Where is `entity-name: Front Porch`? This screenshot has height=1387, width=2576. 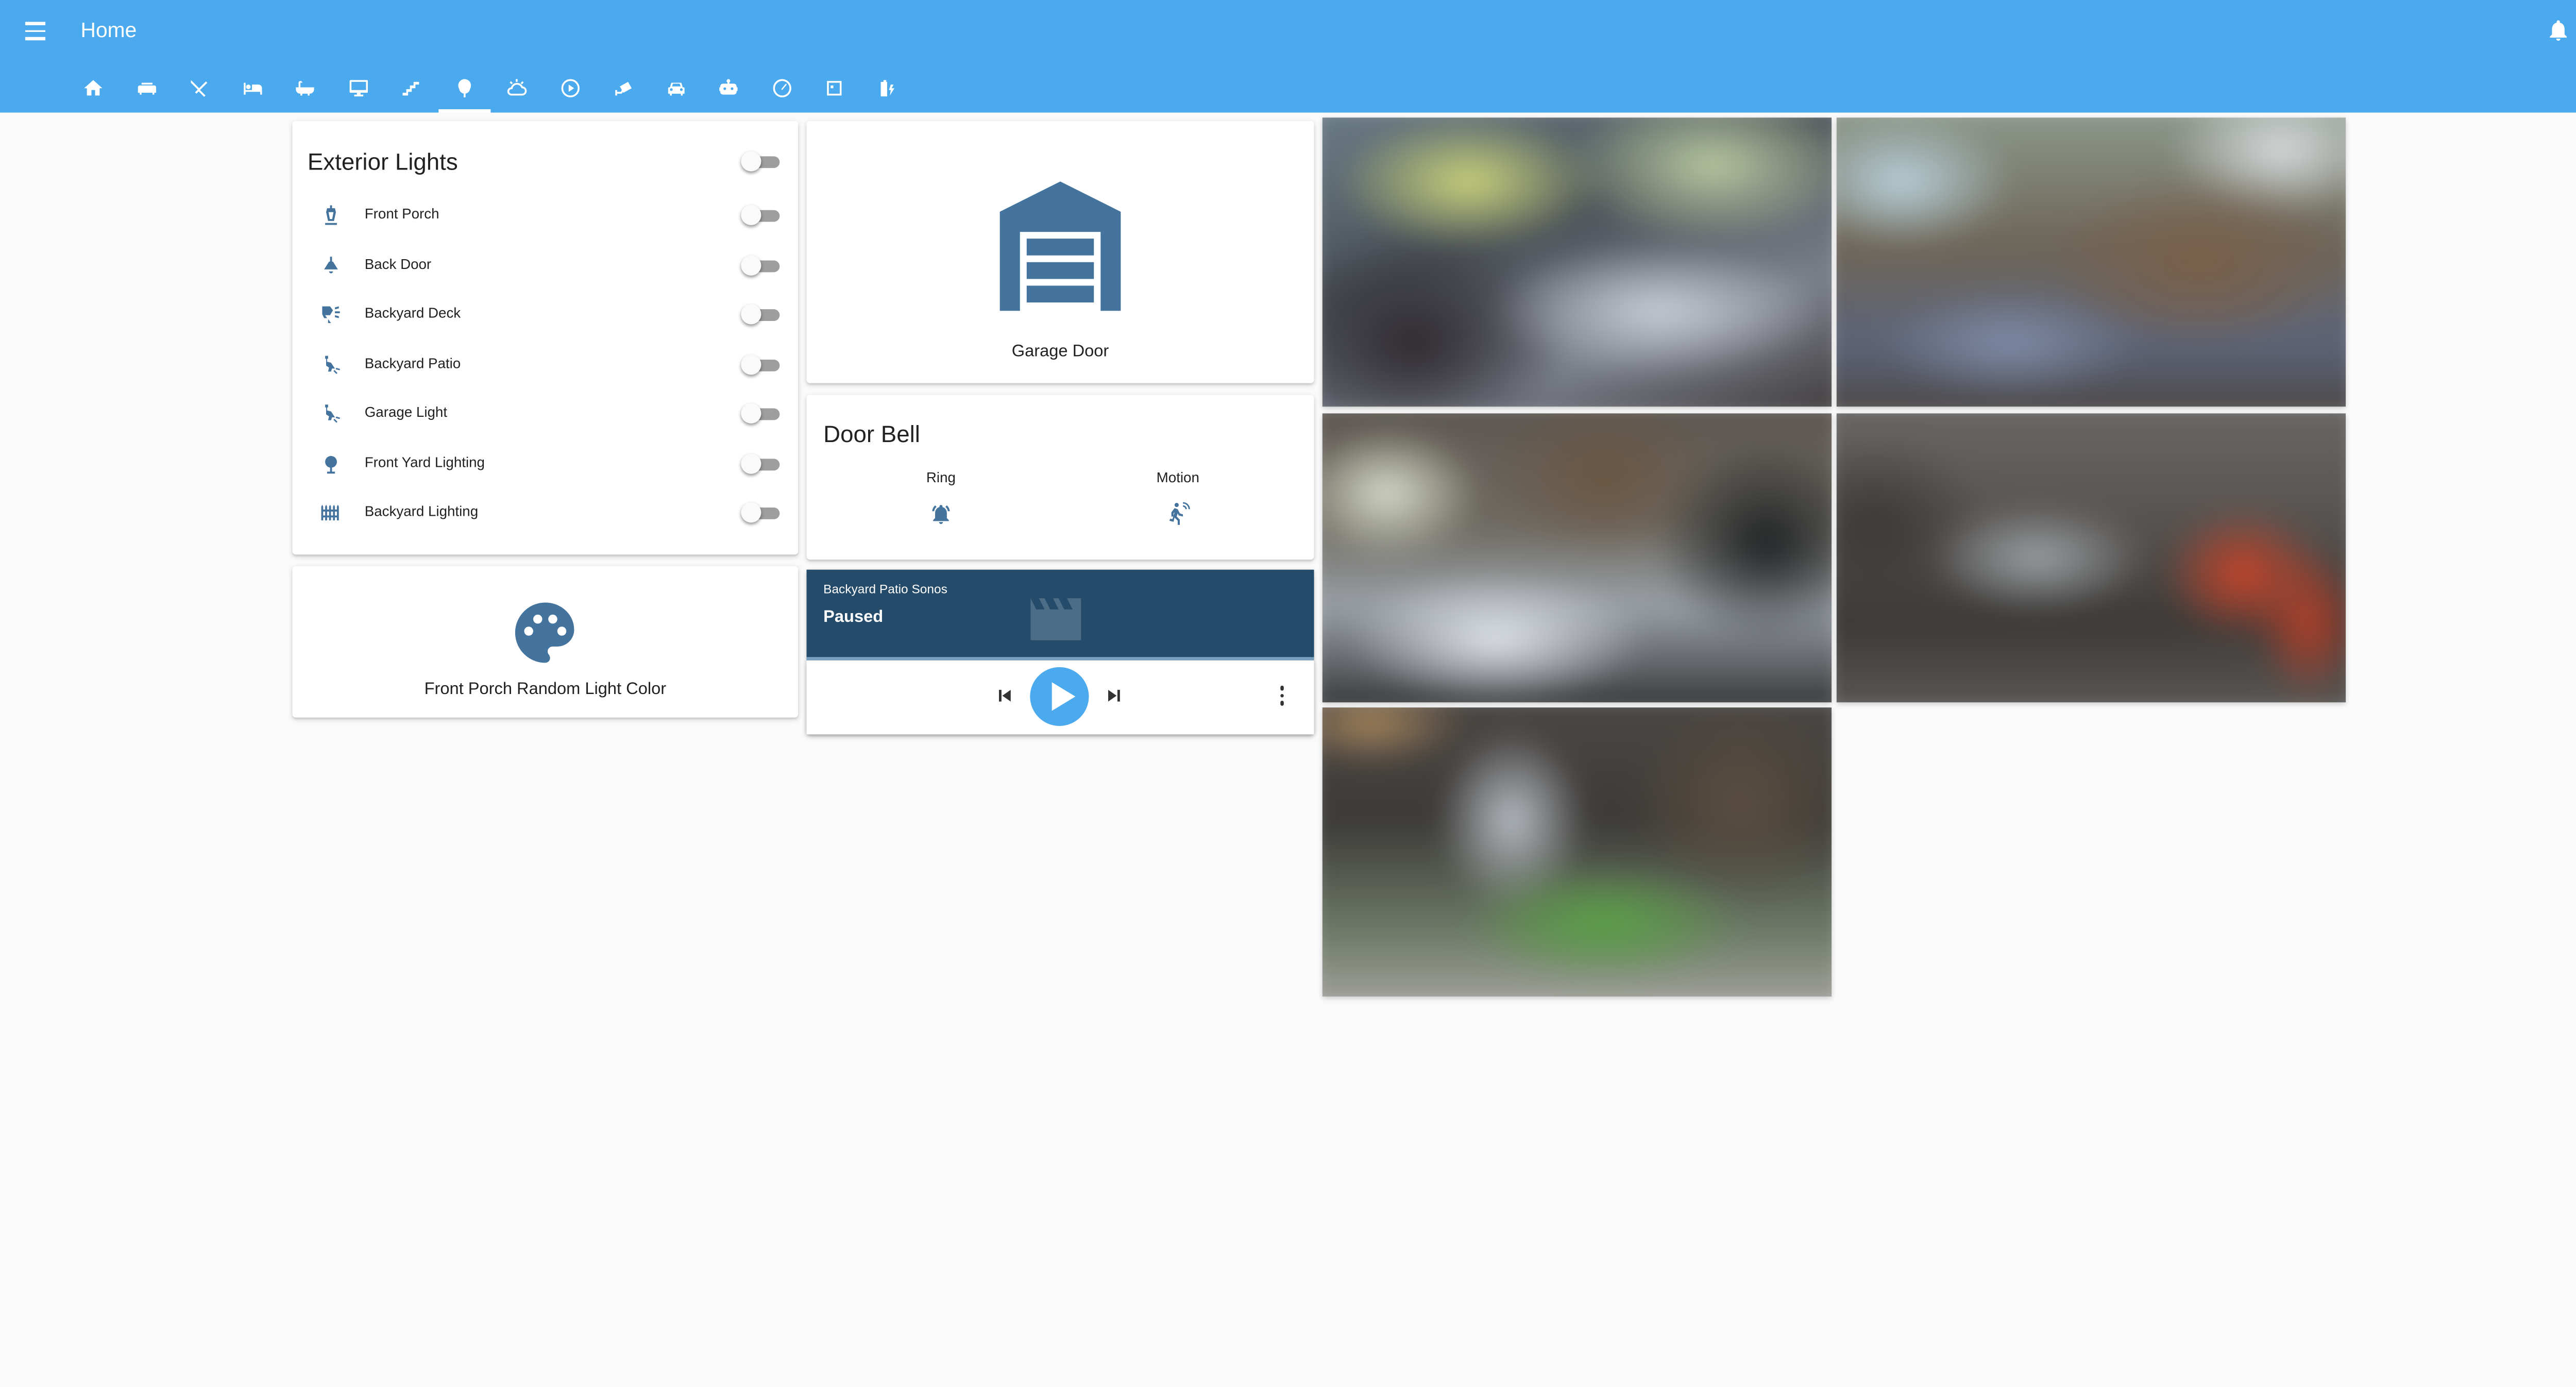 entity-name: Front Porch is located at coordinates (401, 213).